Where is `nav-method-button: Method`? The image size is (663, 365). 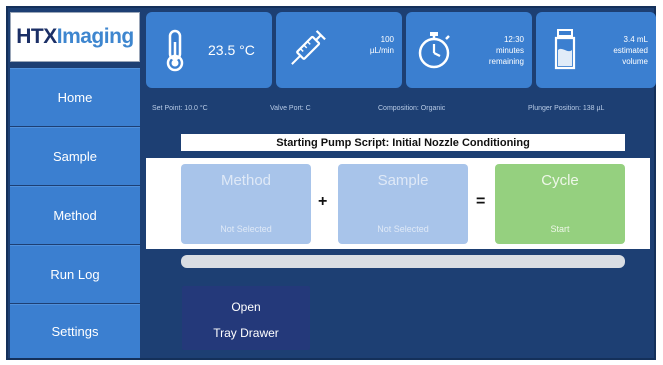
nav-method-button: Method is located at coordinates (75, 215).